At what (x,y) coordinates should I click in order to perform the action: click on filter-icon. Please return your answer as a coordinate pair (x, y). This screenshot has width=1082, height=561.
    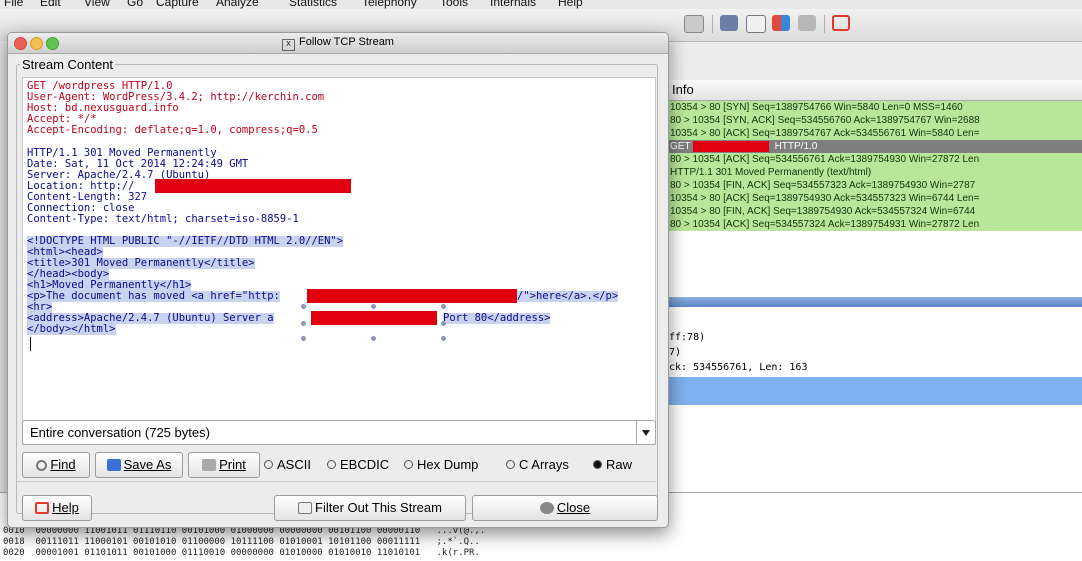
    Looking at the image, I should click on (305, 508).